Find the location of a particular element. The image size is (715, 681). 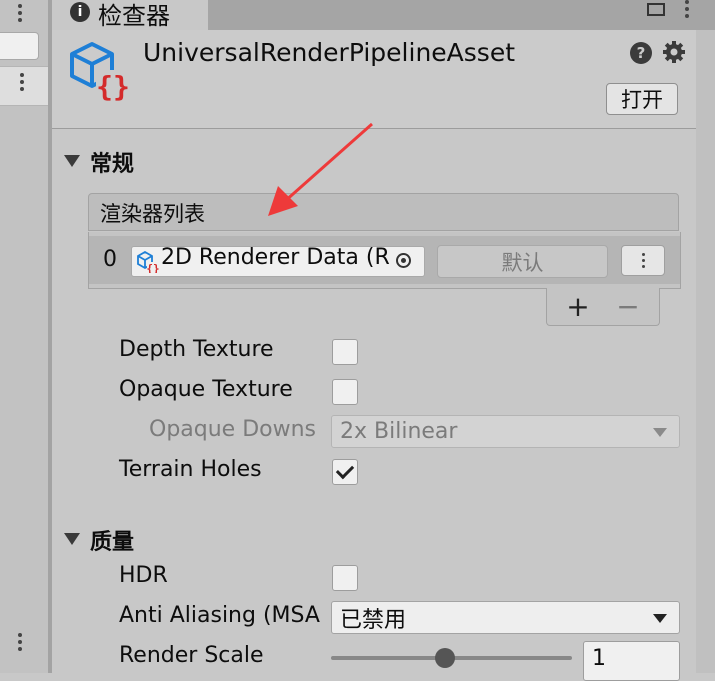

left-row-menu-icon is located at coordinates (22, 82).